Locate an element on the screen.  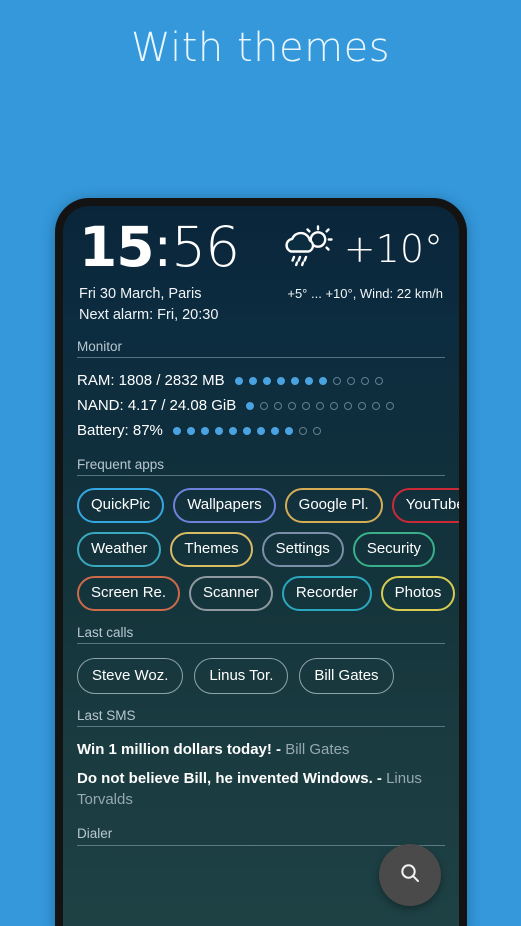
app-chip-scanner: Scanner is located at coordinates (231, 593).